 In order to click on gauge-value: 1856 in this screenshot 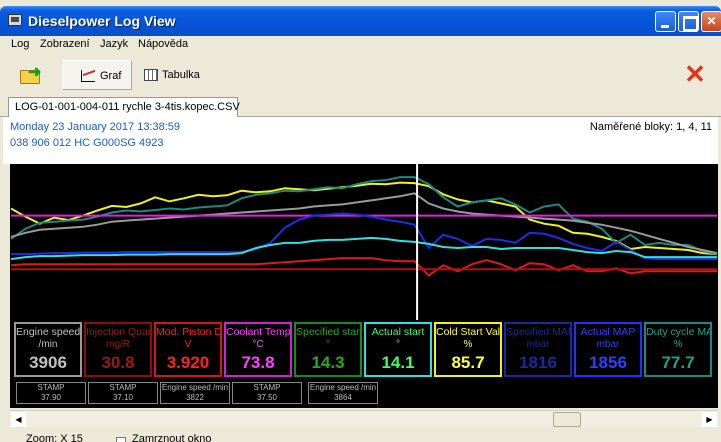, I will do `click(608, 362)`.